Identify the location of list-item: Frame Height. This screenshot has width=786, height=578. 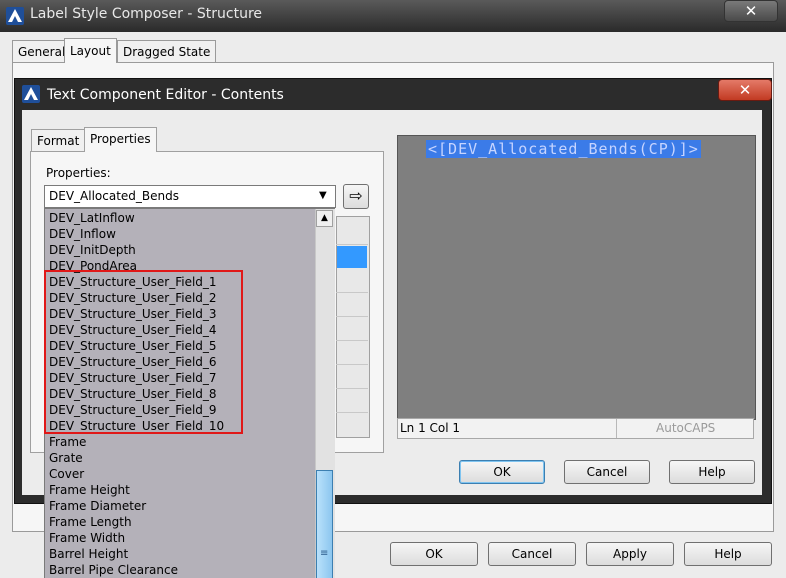
(89, 490).